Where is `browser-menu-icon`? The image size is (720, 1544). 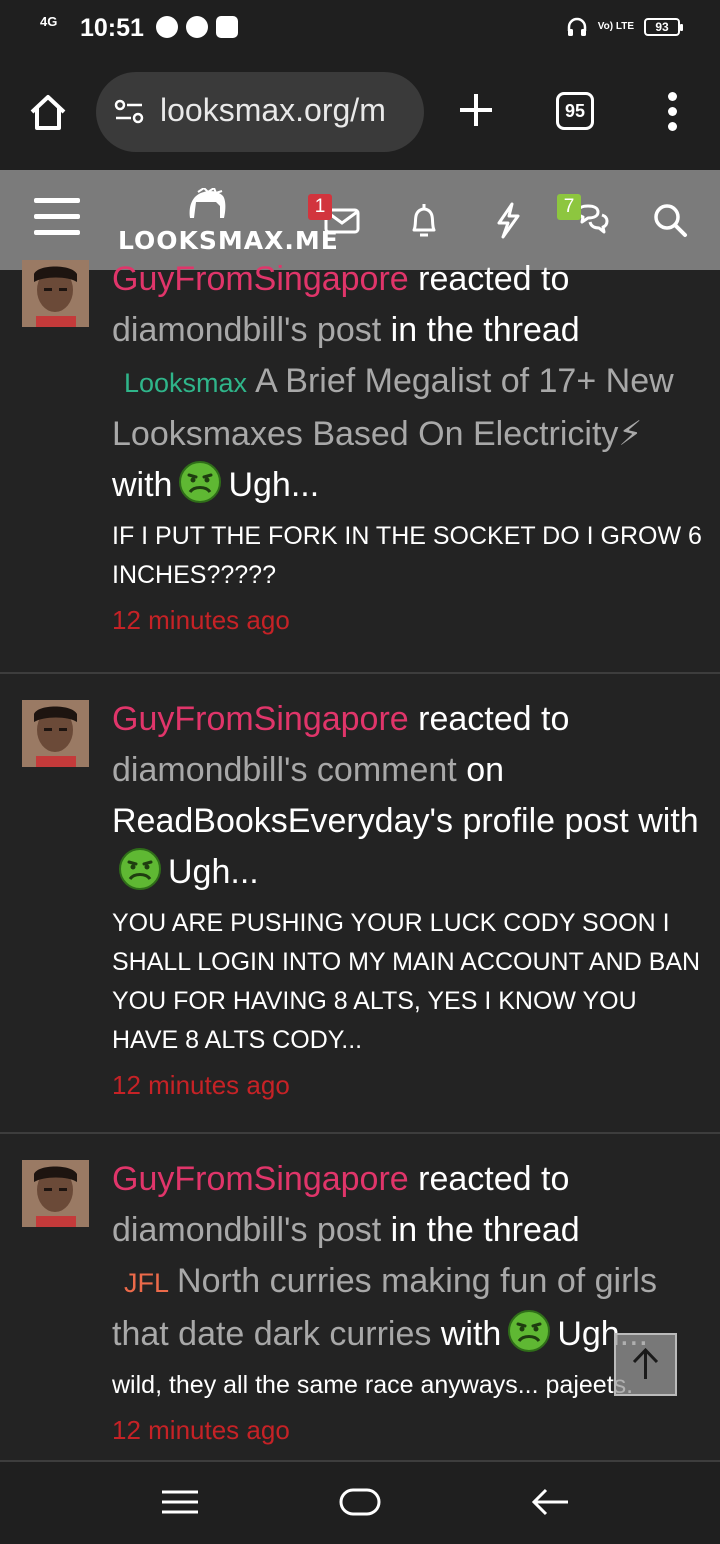 browser-menu-icon is located at coordinates (672, 112).